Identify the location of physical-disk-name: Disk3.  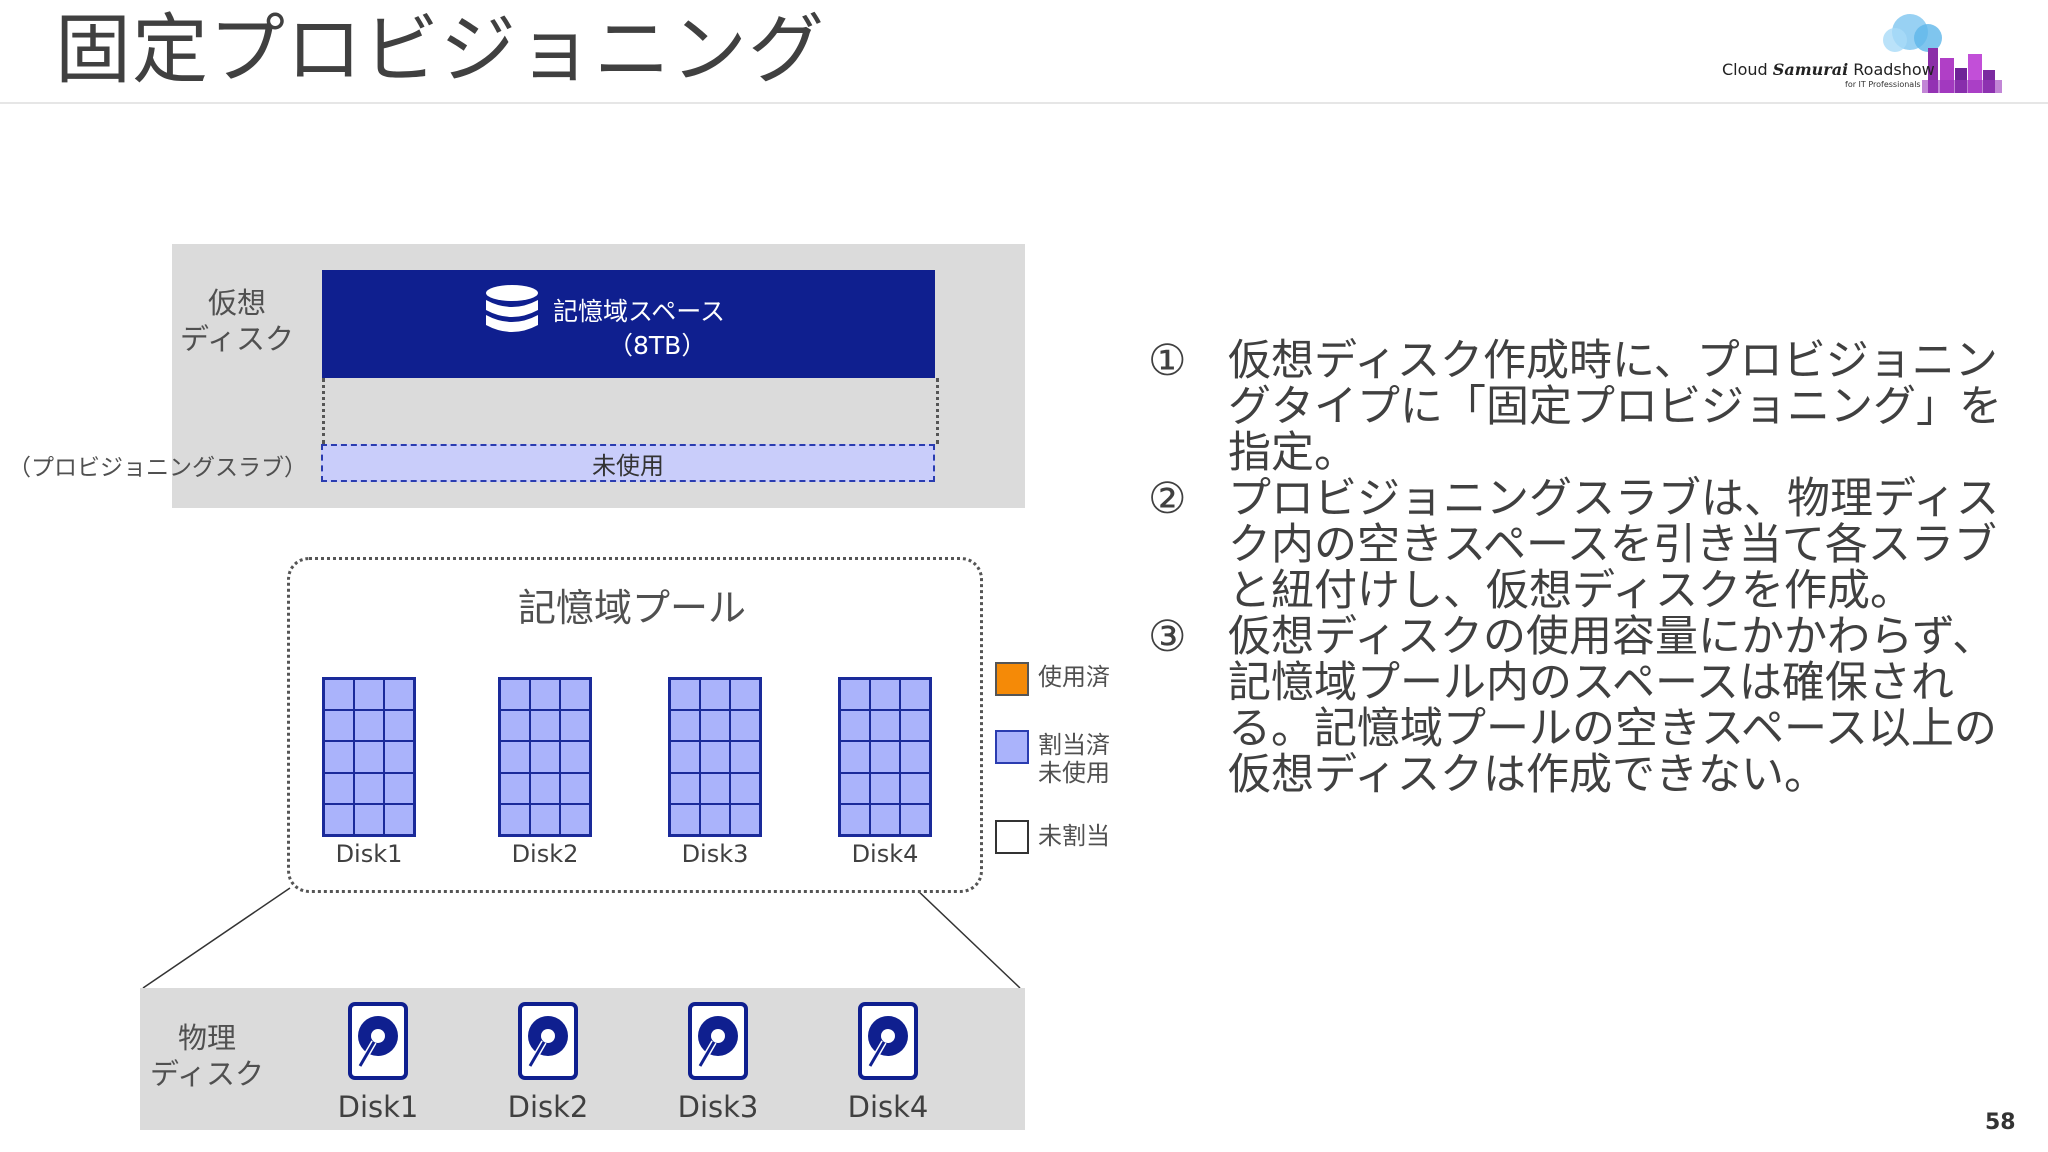
(718, 1107).